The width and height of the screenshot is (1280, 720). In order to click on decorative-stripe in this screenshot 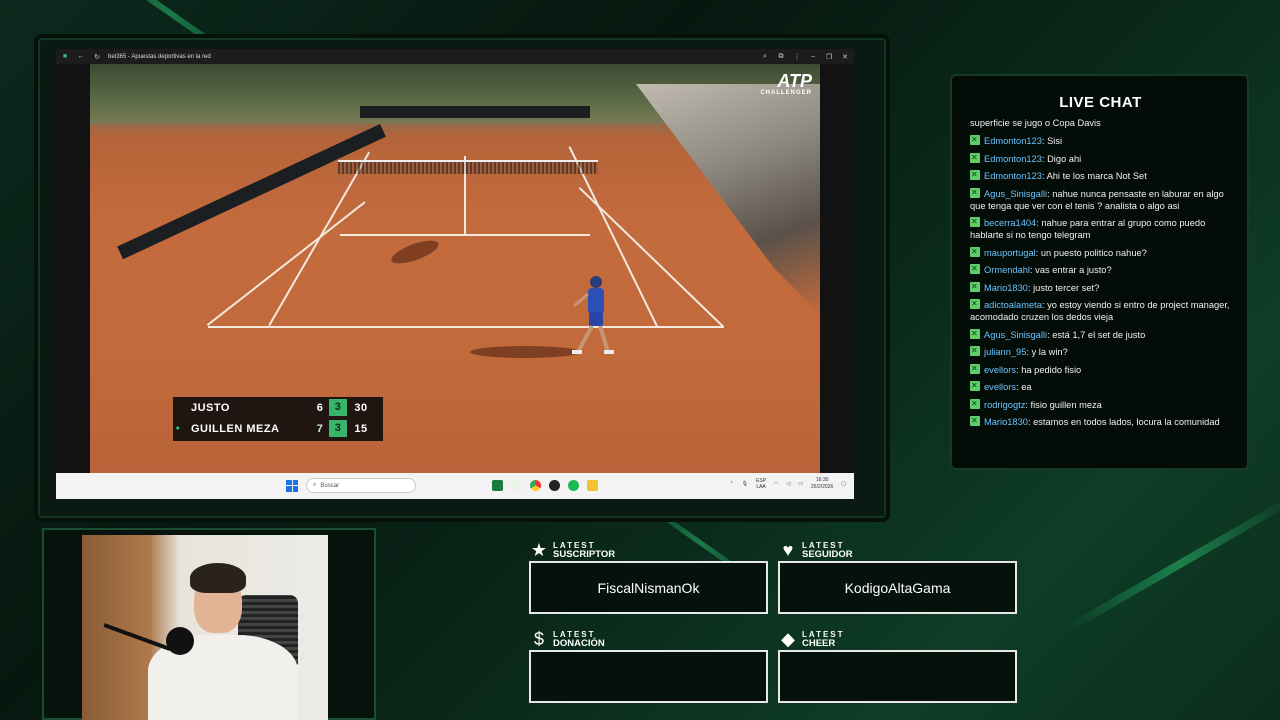, I will do `click(1172, 564)`.